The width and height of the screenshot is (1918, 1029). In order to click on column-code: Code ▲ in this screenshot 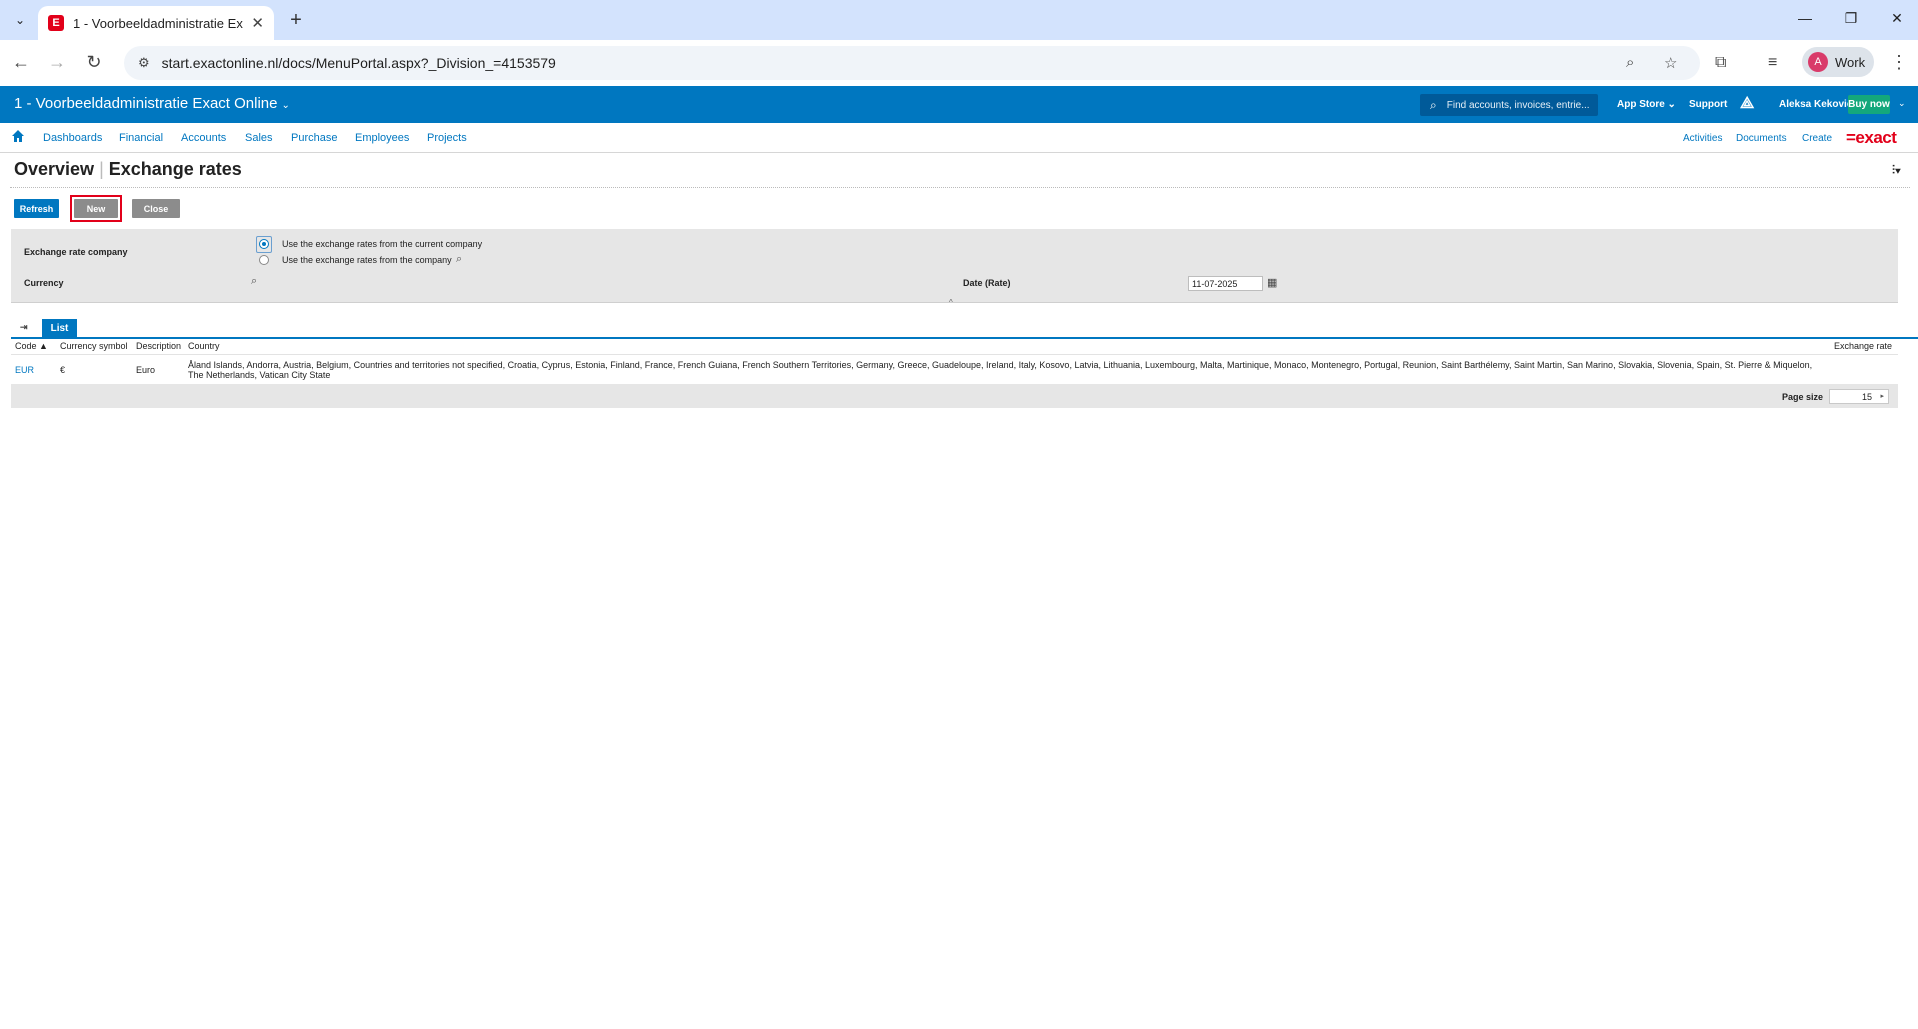, I will do `click(31, 346)`.